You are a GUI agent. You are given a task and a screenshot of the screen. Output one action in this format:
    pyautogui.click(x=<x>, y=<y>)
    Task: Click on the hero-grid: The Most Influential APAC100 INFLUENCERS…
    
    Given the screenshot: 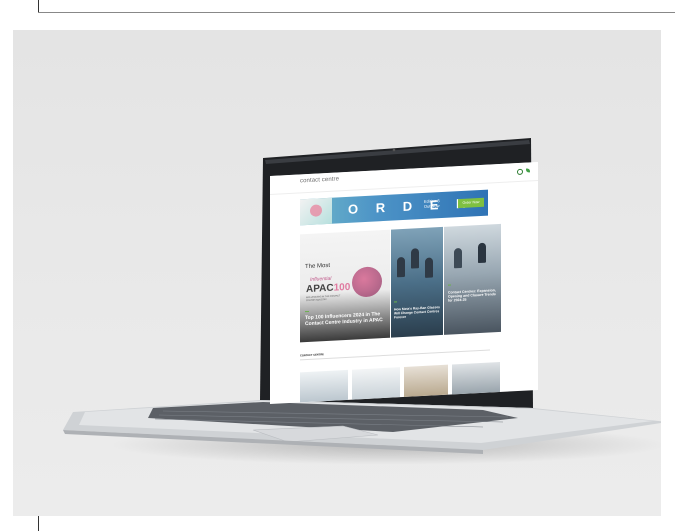 What is the action you would take?
    pyautogui.click(x=400, y=283)
    